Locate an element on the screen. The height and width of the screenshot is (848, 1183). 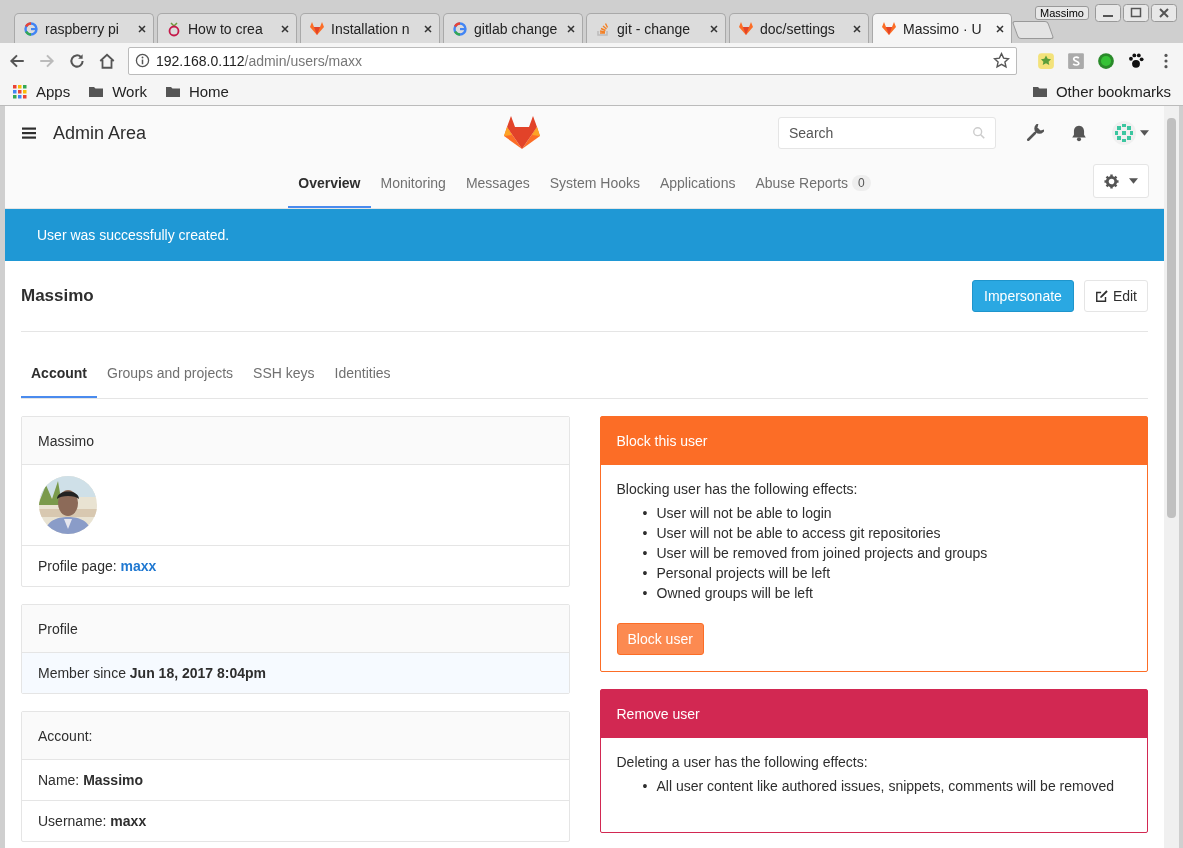
url-text: 192.168.0.112/admin/users/maxx is located at coordinates (259, 60).